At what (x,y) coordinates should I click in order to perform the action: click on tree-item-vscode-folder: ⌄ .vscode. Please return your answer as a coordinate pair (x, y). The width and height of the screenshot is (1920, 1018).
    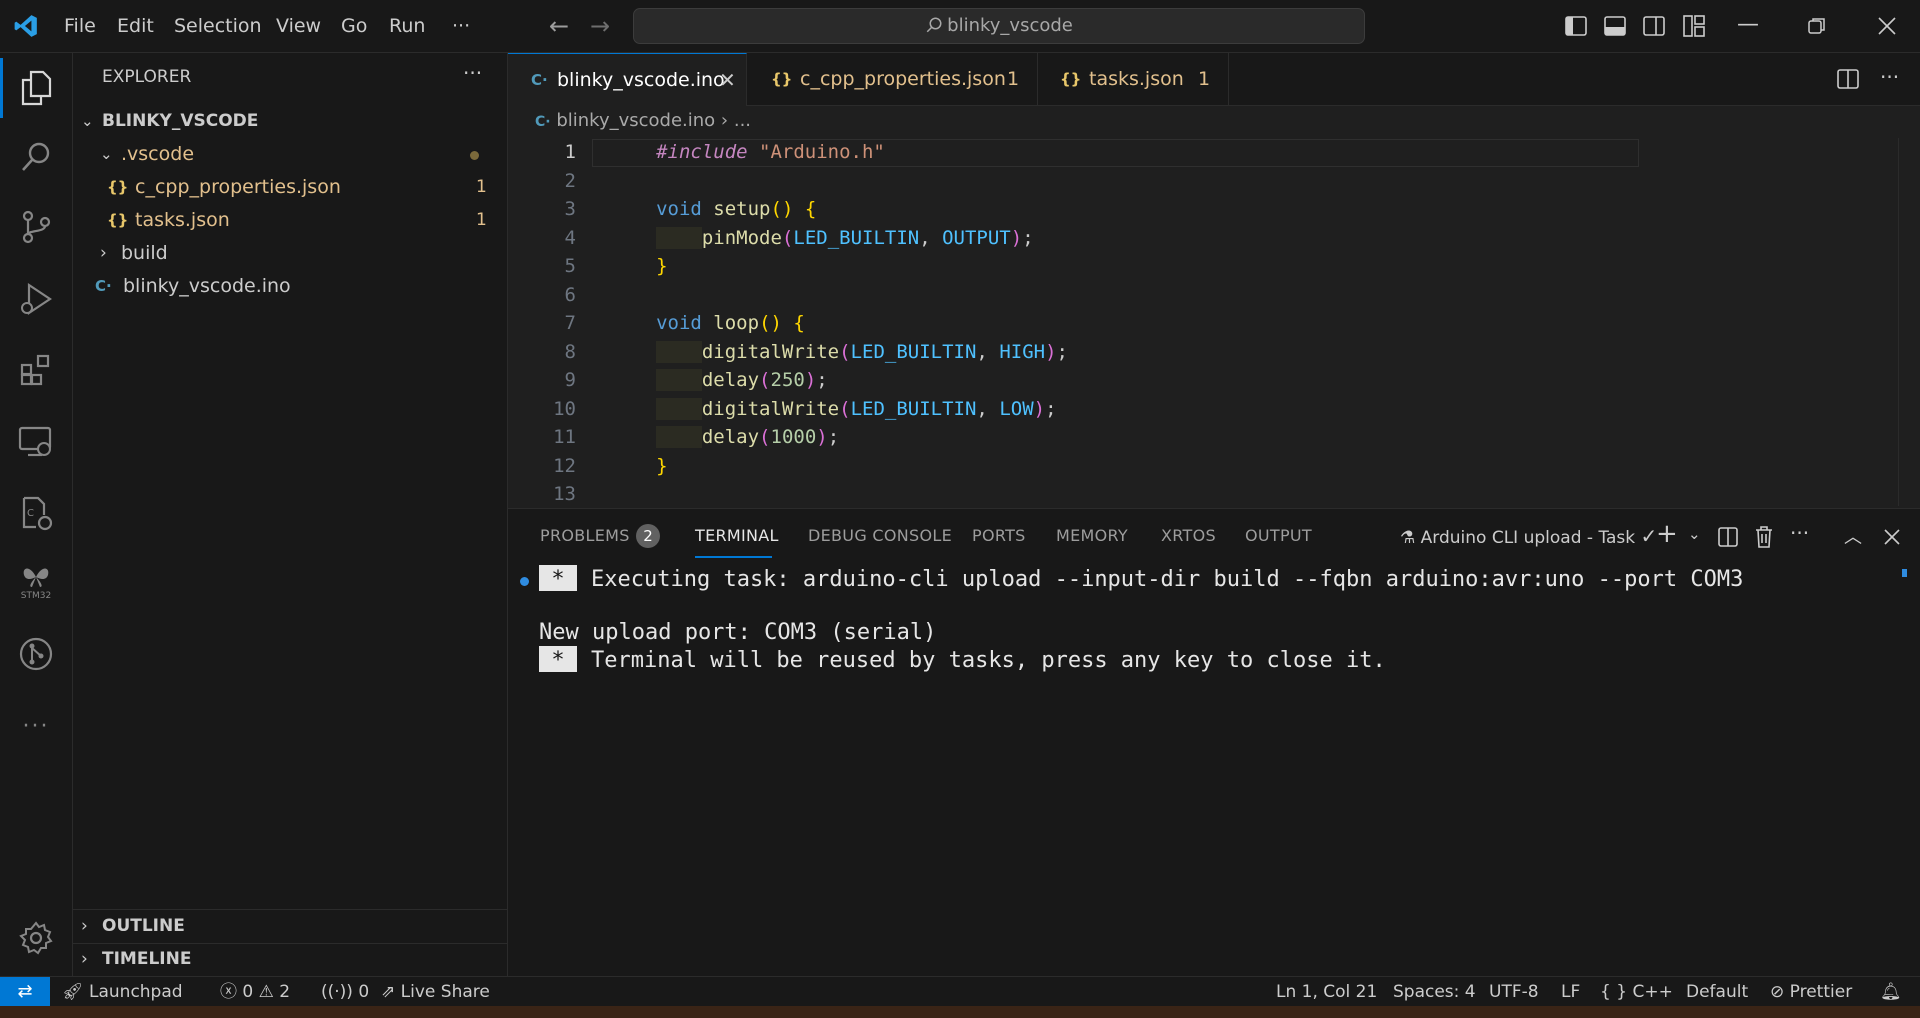
    Looking at the image, I should click on (290, 154).